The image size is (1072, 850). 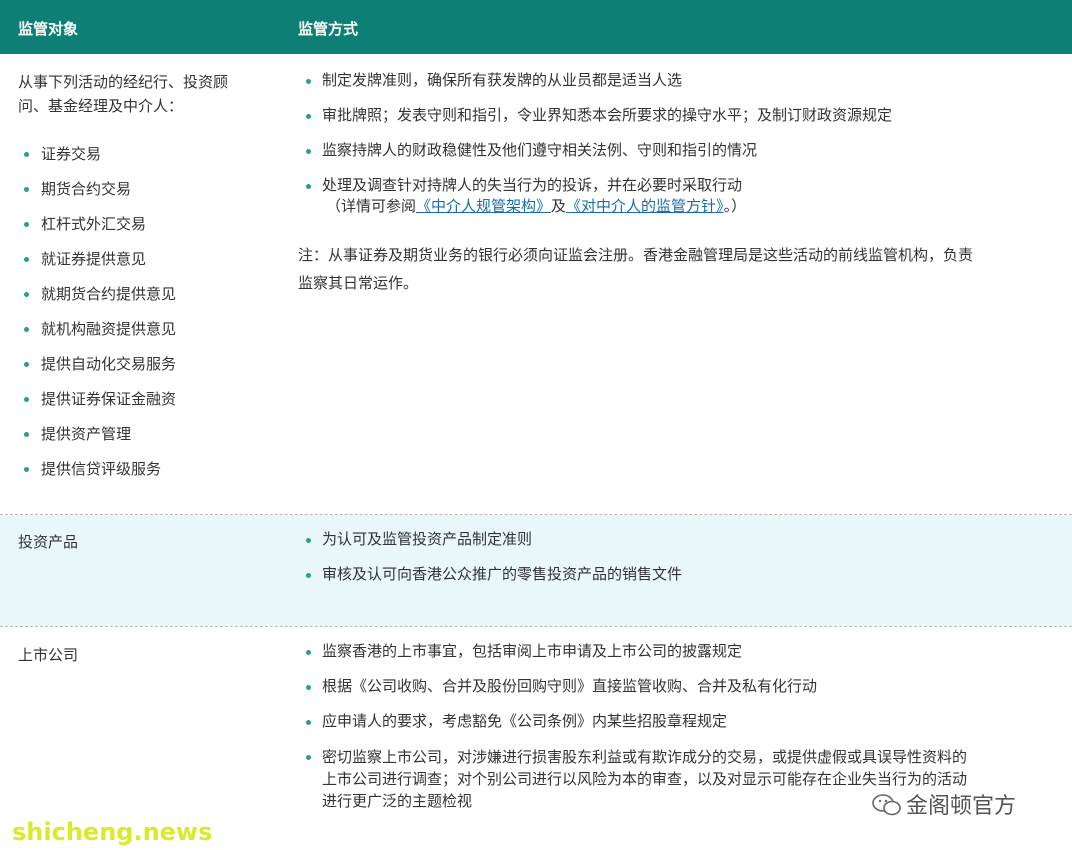 I want to click on detail-prefix: （详情可参阅, so click(x=371, y=206).